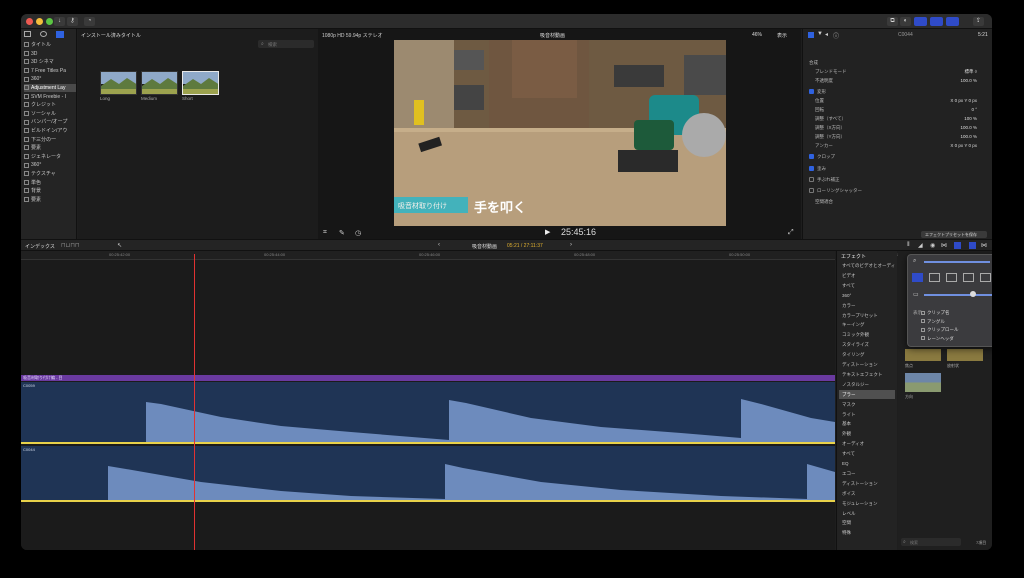 The height and width of the screenshot is (578, 1024). Describe the element at coordinates (791, 233) in the screenshot. I see `fullscreen-icon: ⤢` at that location.